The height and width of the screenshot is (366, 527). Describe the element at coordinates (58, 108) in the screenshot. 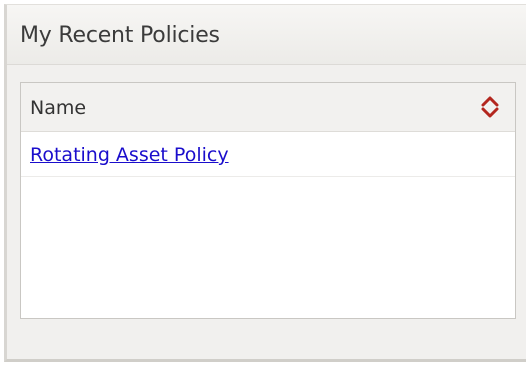

I see `column-header-name: Name` at that location.